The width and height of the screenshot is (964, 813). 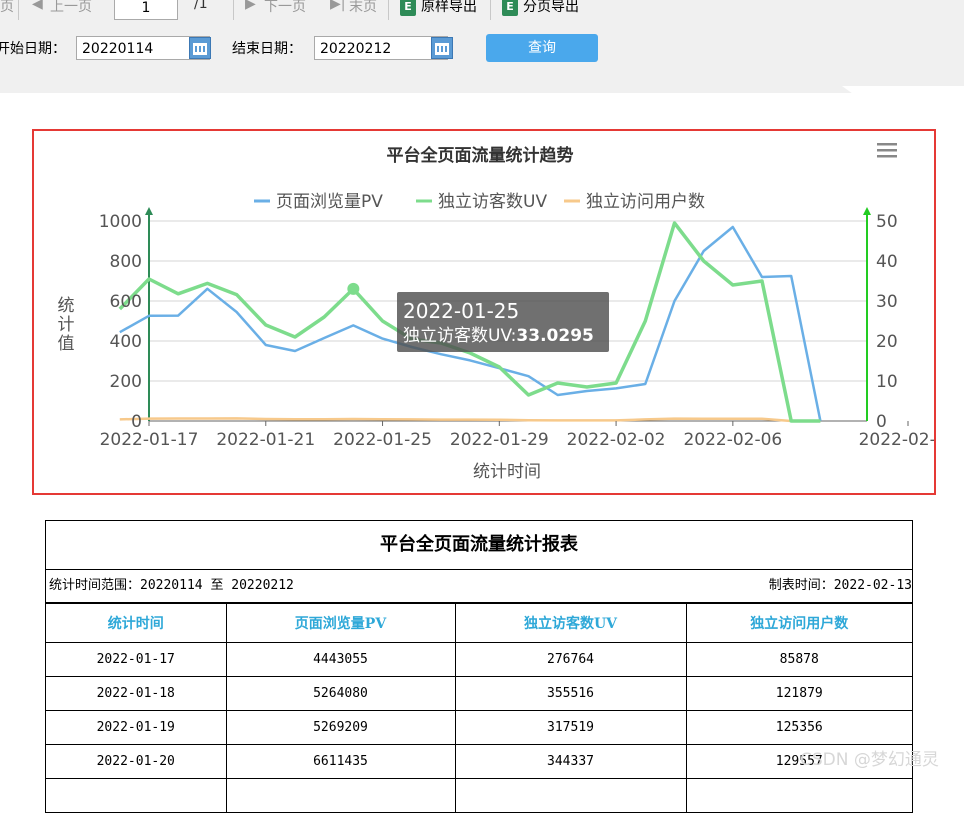 I want to click on cell-date, so click(x=136, y=795).